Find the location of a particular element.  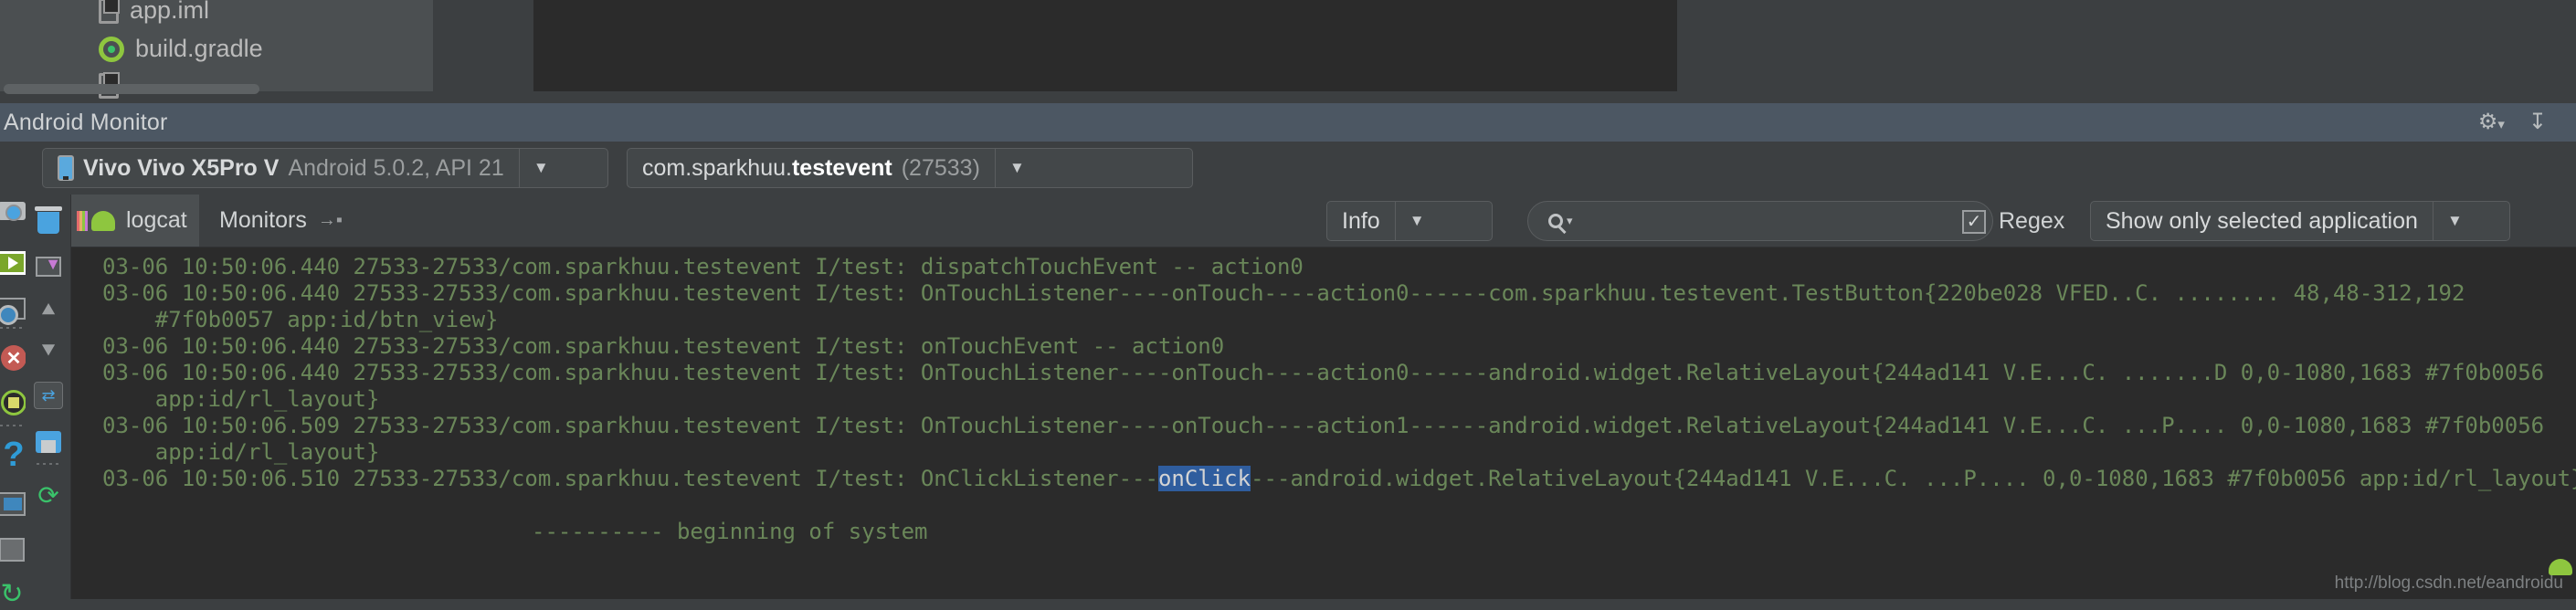

gear-icon: ⚙▾ is located at coordinates (2491, 122).